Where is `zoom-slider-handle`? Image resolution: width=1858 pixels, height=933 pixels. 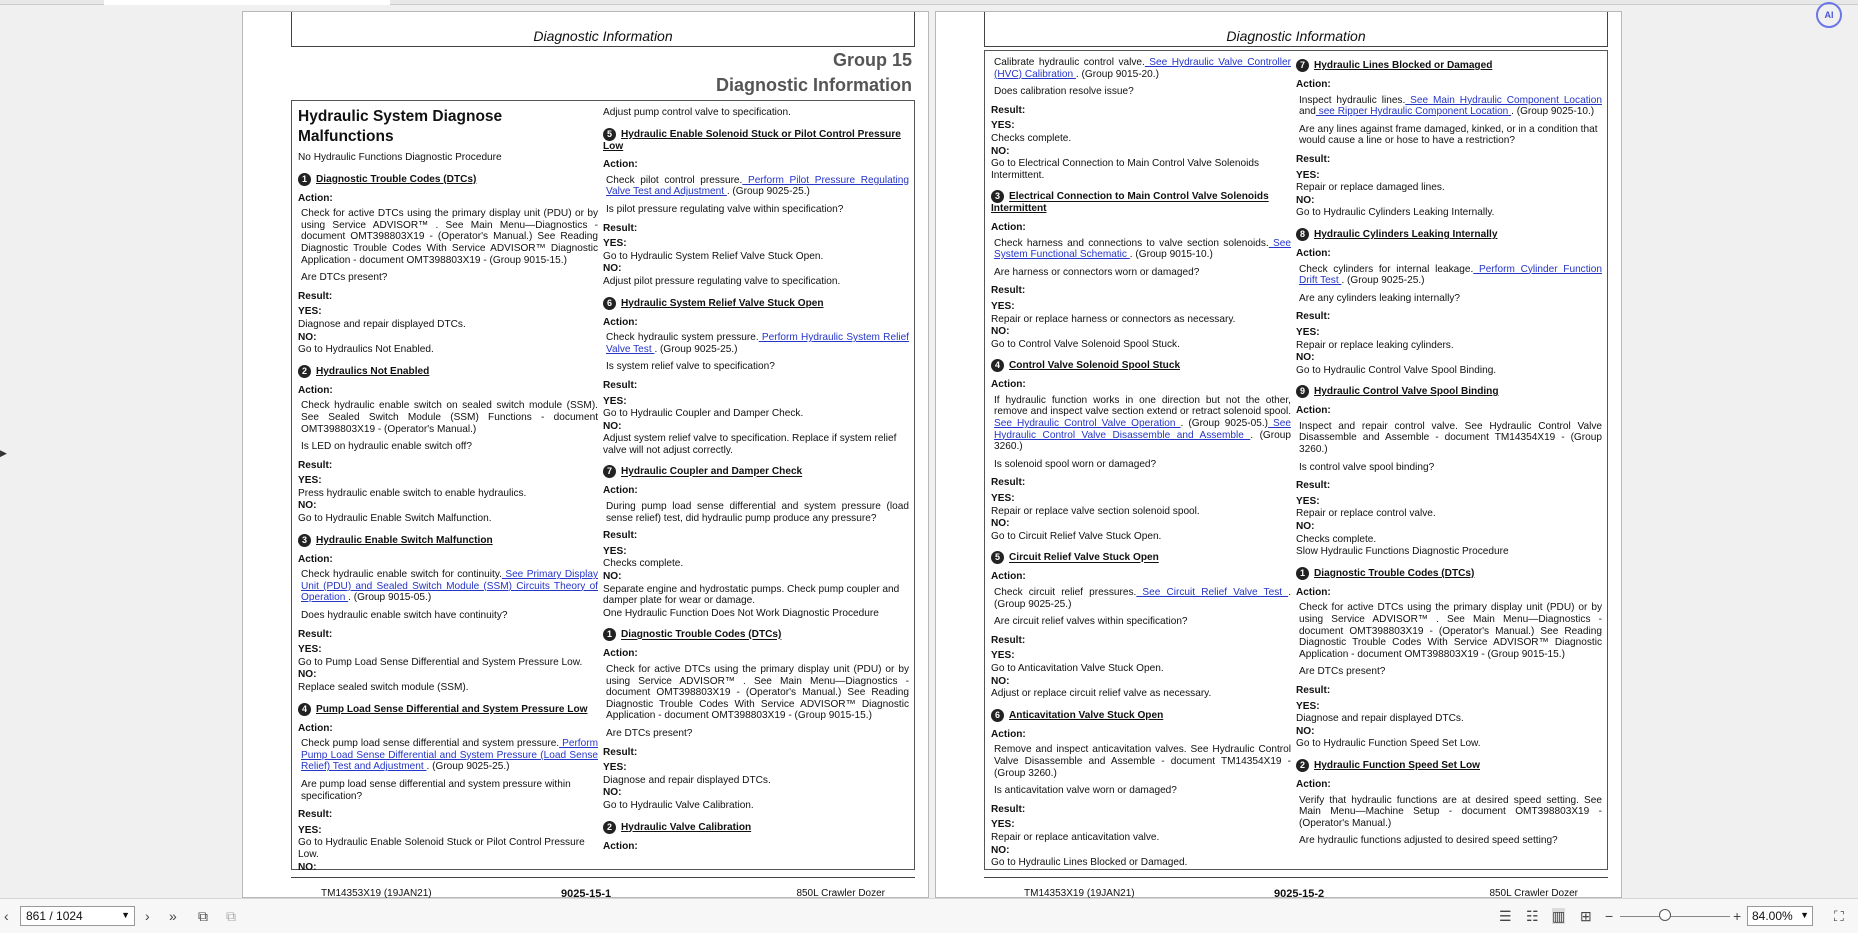
zoom-slider-handle is located at coordinates (1665, 915).